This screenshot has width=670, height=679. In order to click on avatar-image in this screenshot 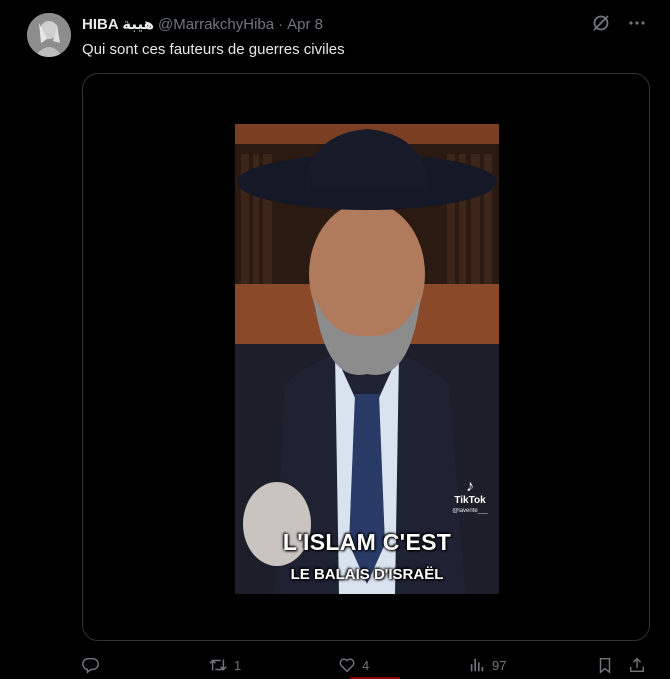, I will do `click(49, 35)`.